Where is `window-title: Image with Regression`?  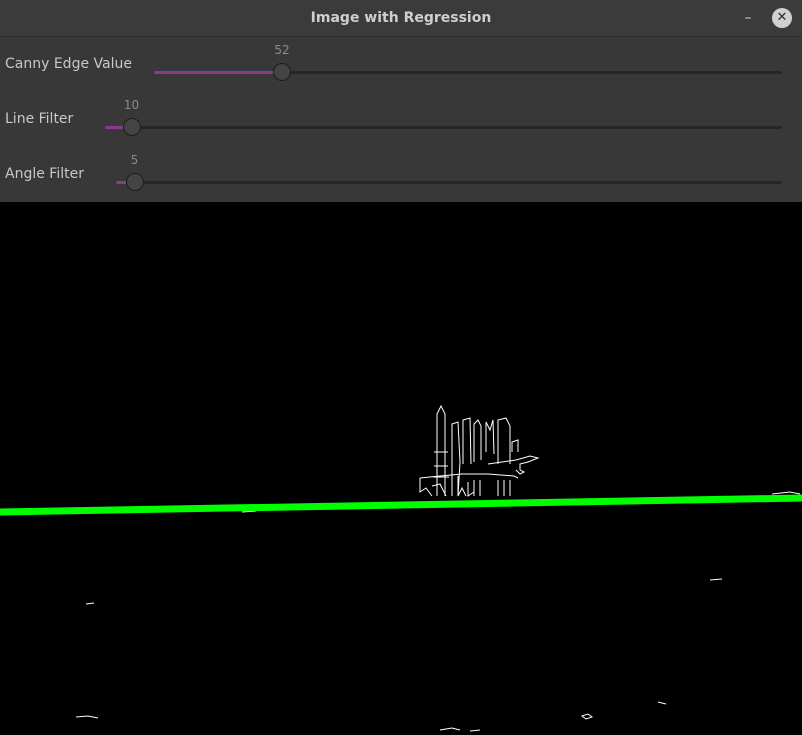 window-title: Image with Regression is located at coordinates (401, 18).